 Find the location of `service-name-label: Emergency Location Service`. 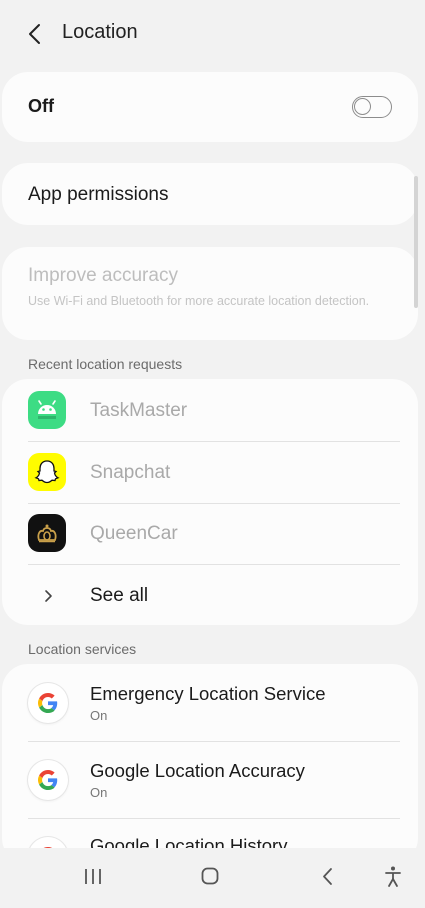

service-name-label: Emergency Location Service is located at coordinates (208, 693).